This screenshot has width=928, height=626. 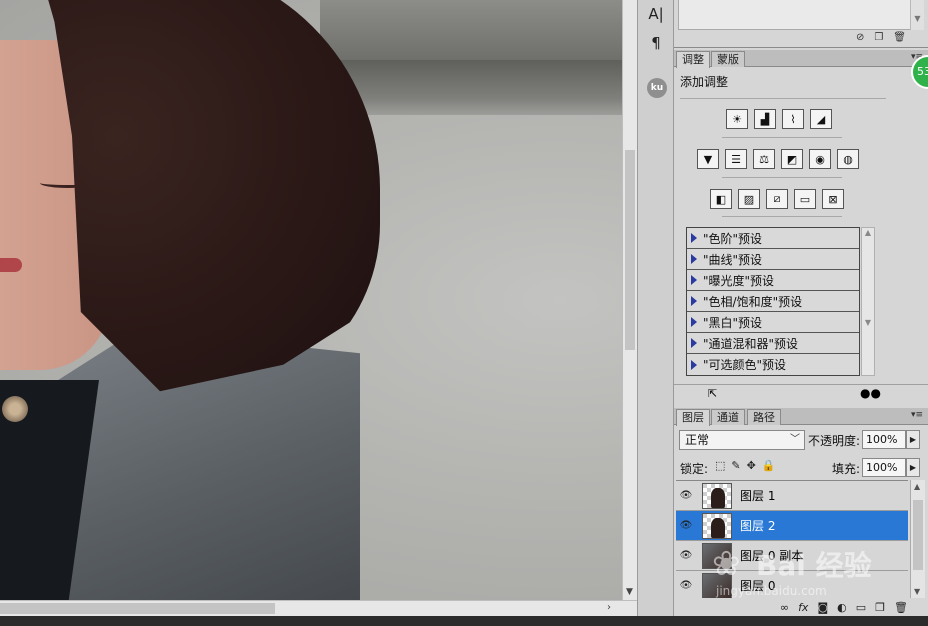 What do you see at coordinates (656, 43) in the screenshot?
I see `paragraph-tool-button: ¶` at bounding box center [656, 43].